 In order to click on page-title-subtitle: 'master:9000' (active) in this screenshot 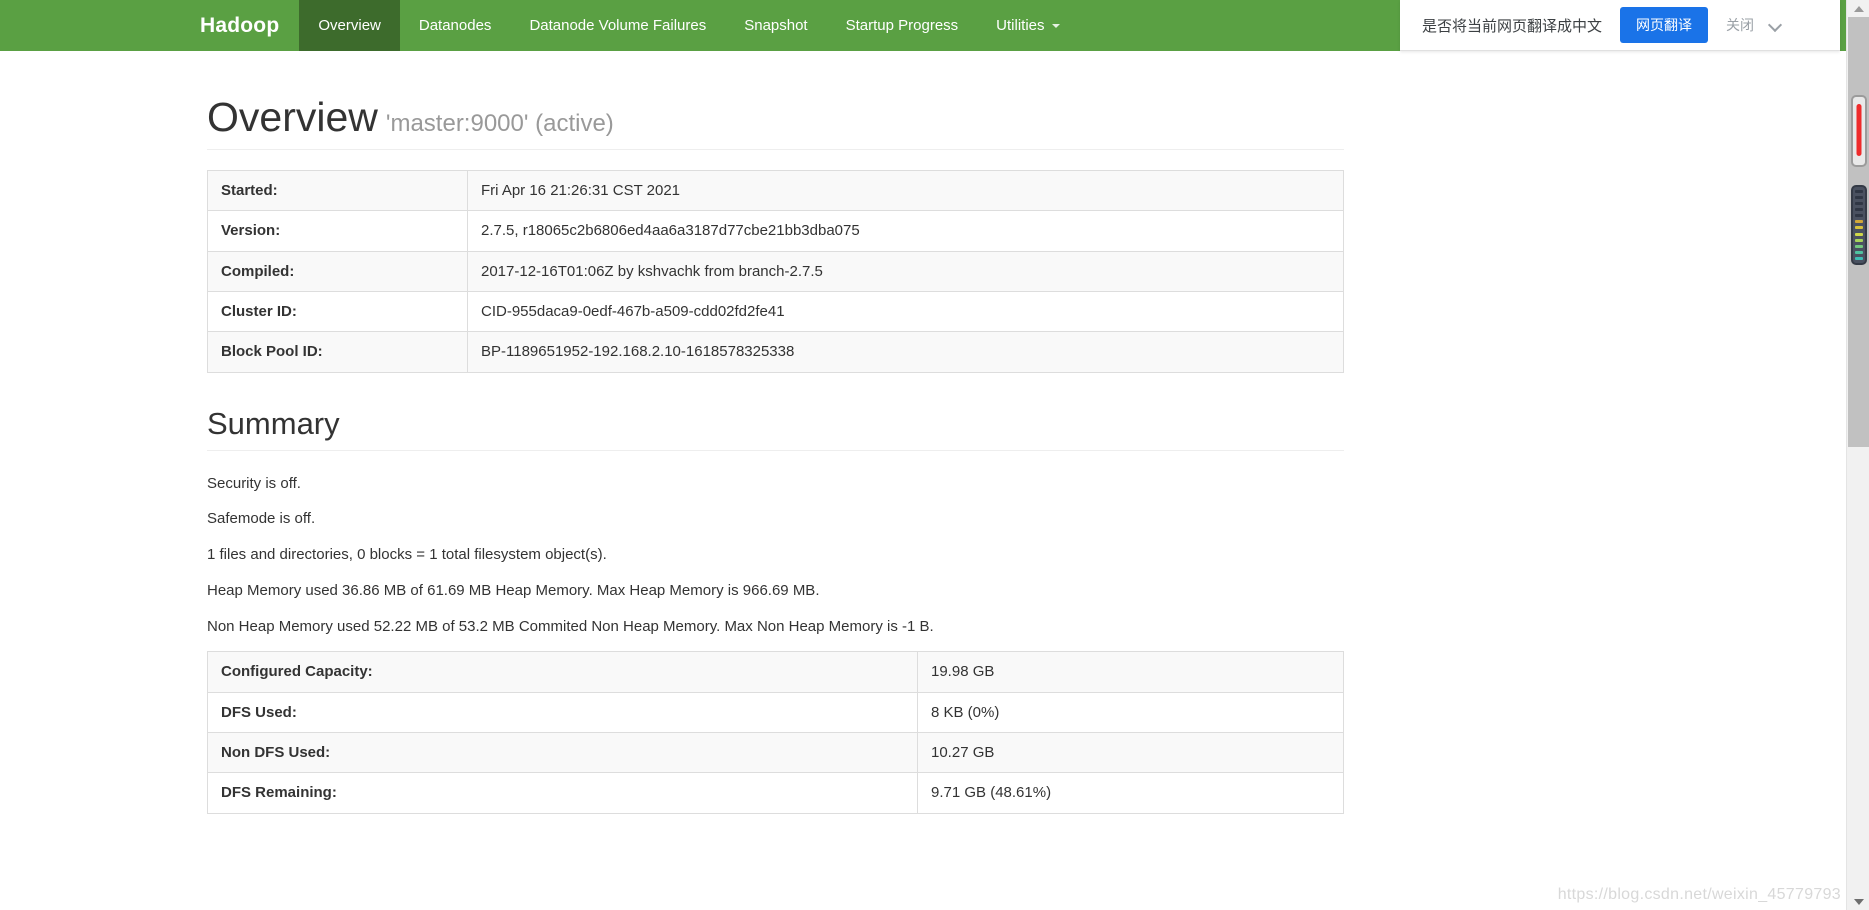, I will do `click(499, 123)`.